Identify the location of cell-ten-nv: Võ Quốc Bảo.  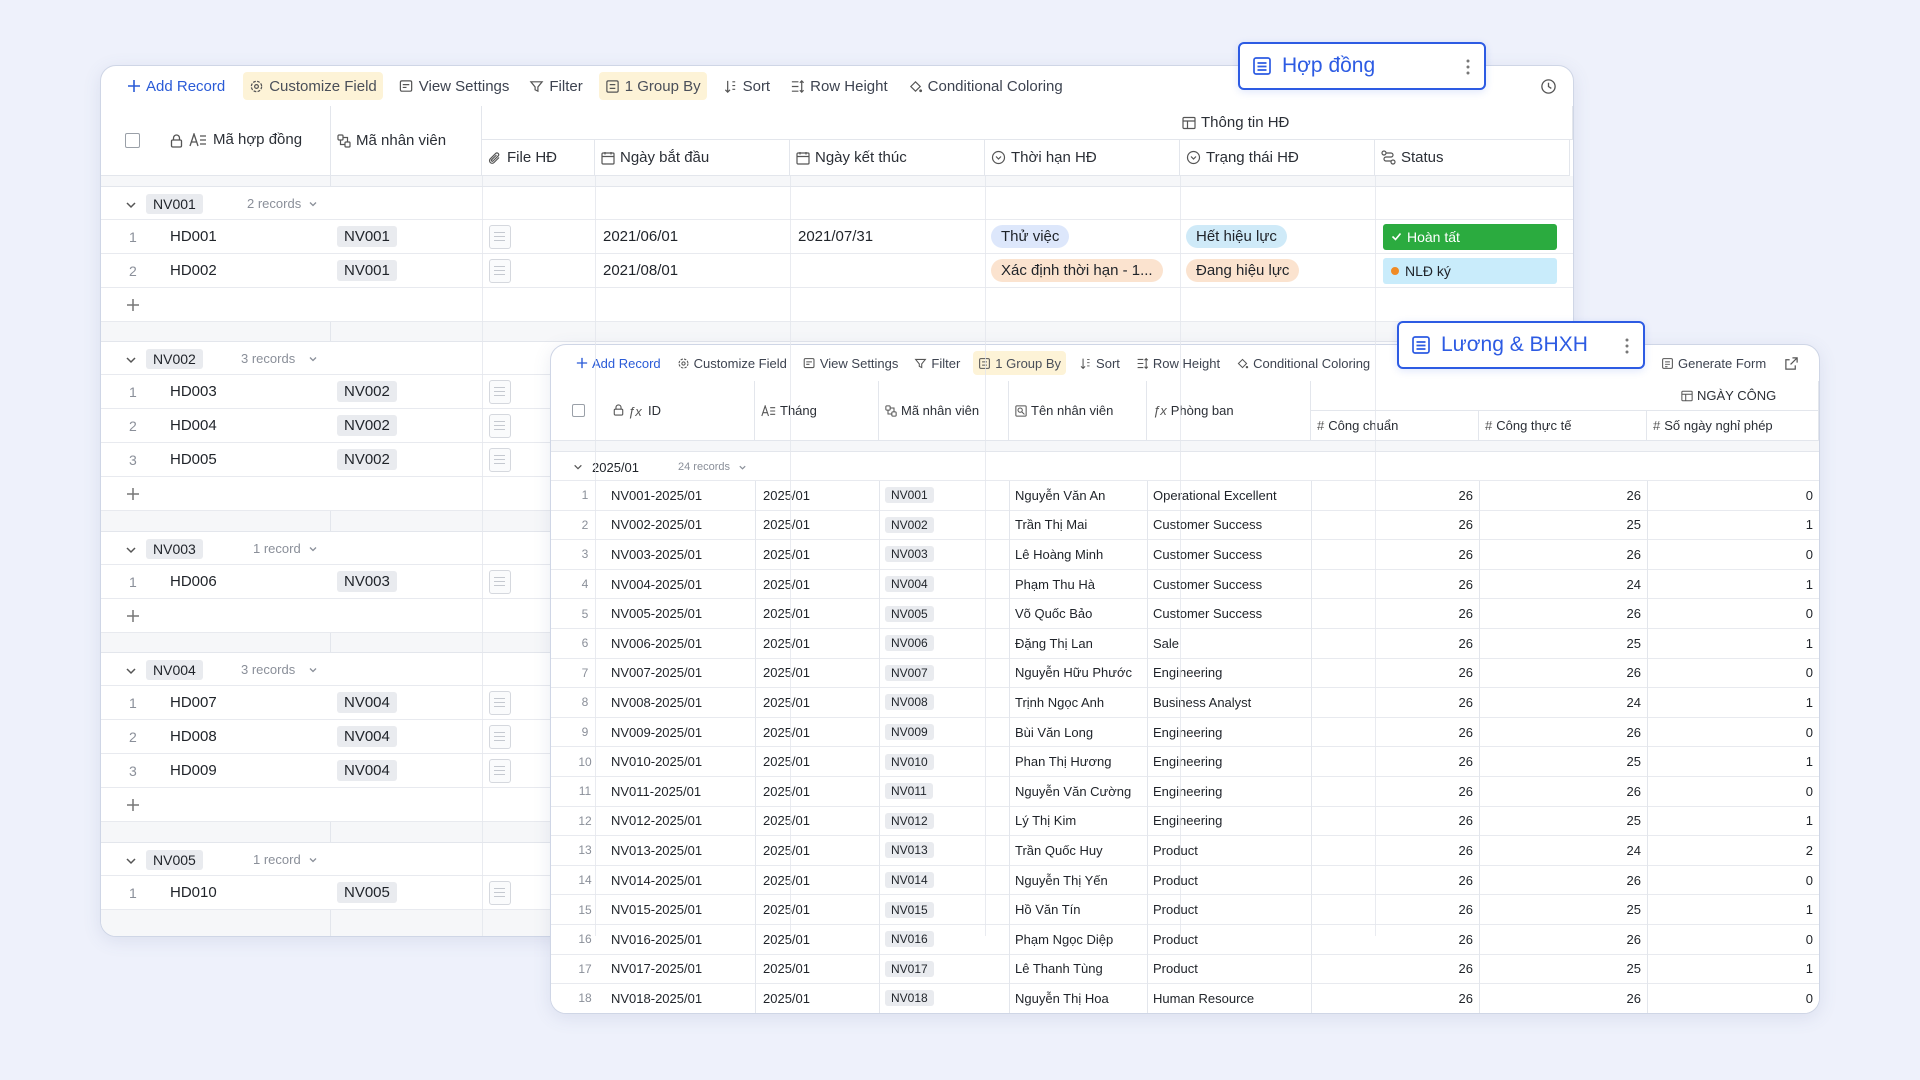
(1080, 613).